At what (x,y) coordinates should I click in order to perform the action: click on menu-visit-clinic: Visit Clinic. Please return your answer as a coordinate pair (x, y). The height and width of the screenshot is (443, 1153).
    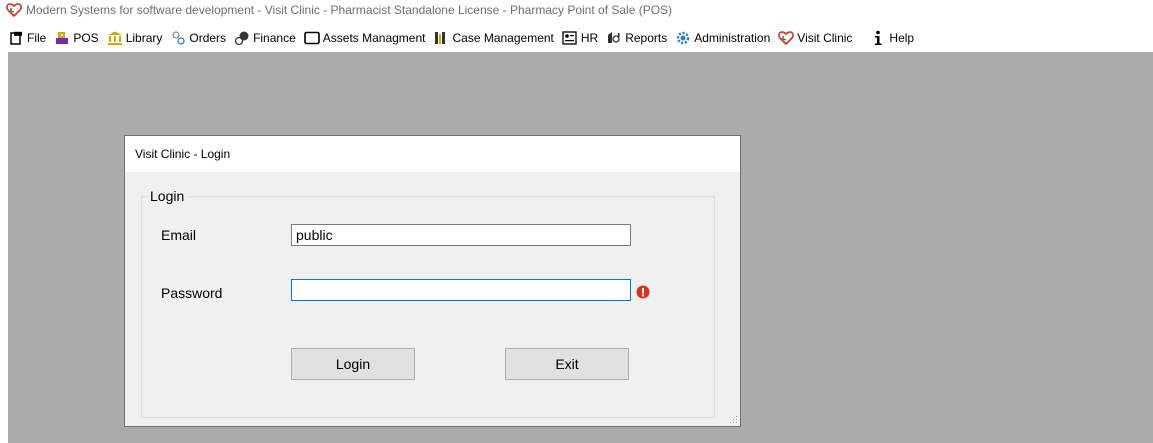
    Looking at the image, I should click on (815, 38).